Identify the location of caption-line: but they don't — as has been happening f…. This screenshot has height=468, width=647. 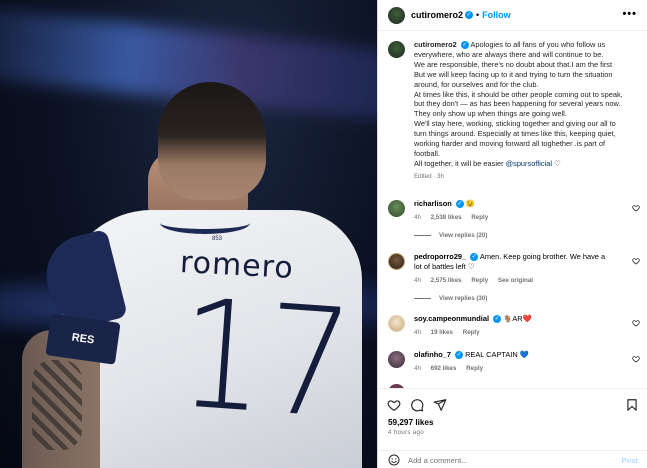
(517, 104).